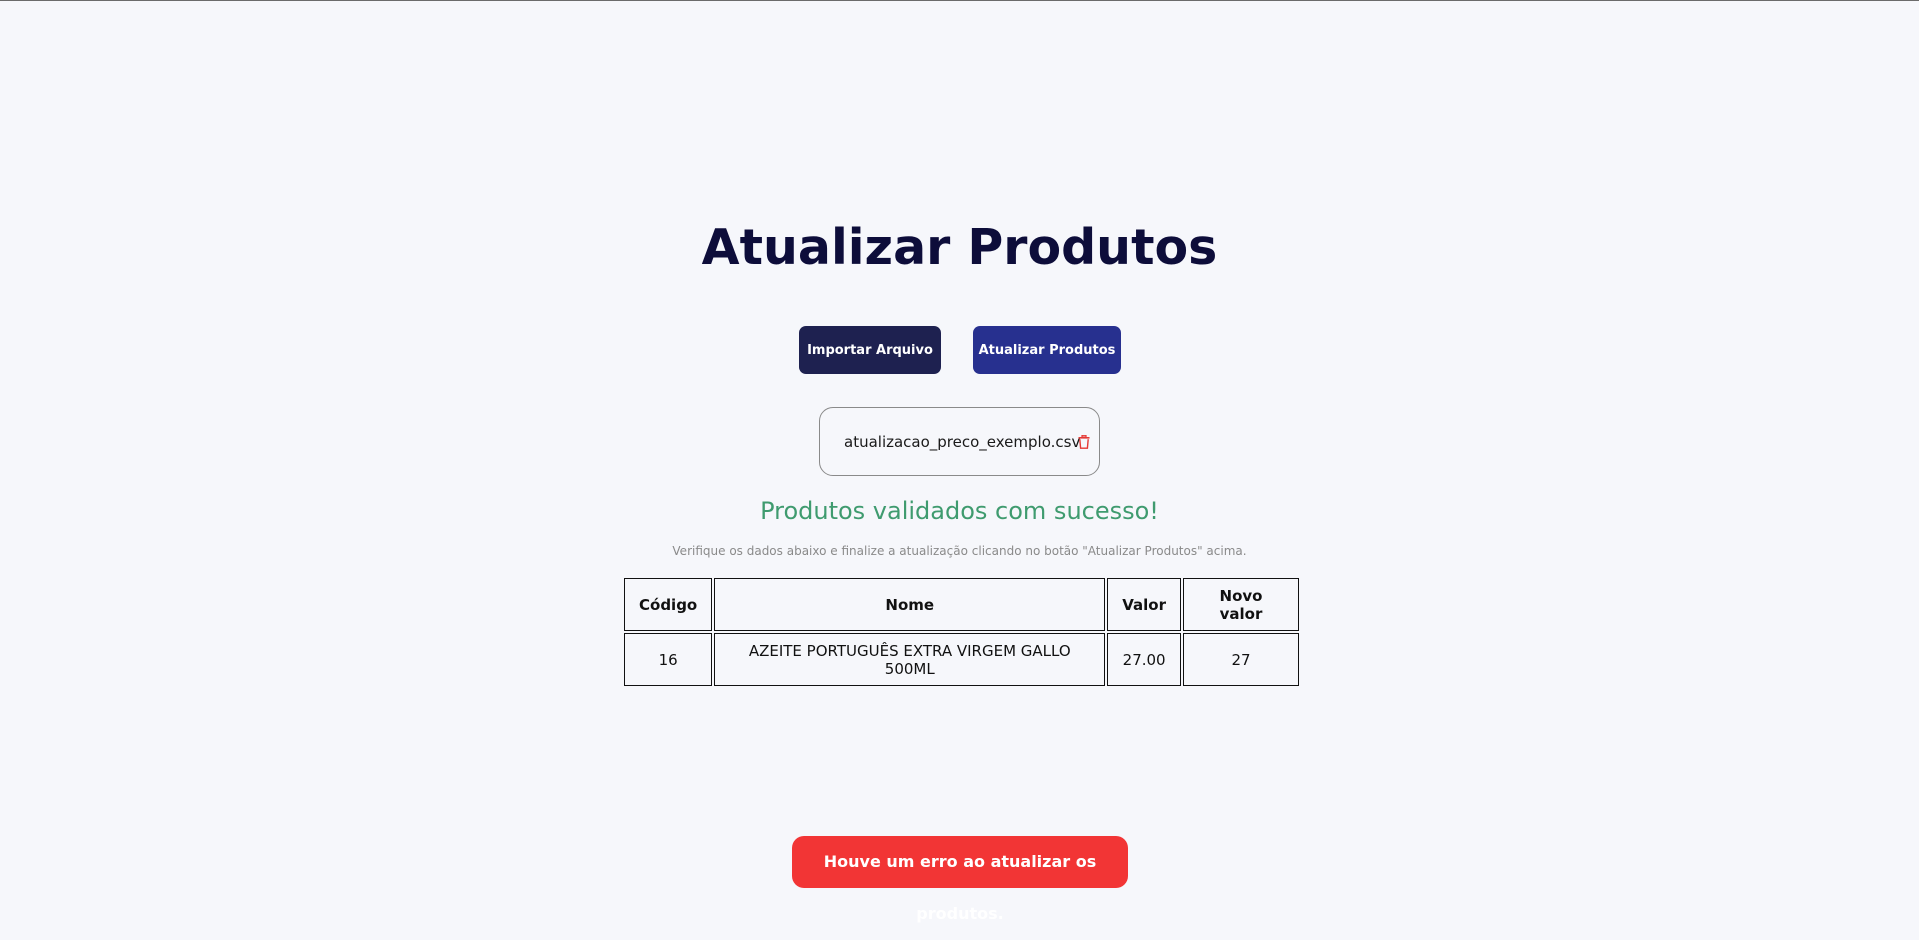 This screenshot has height=940, width=1919. What do you see at coordinates (1047, 350) in the screenshot?
I see `update-products-button: Atualizar Produtos` at bounding box center [1047, 350].